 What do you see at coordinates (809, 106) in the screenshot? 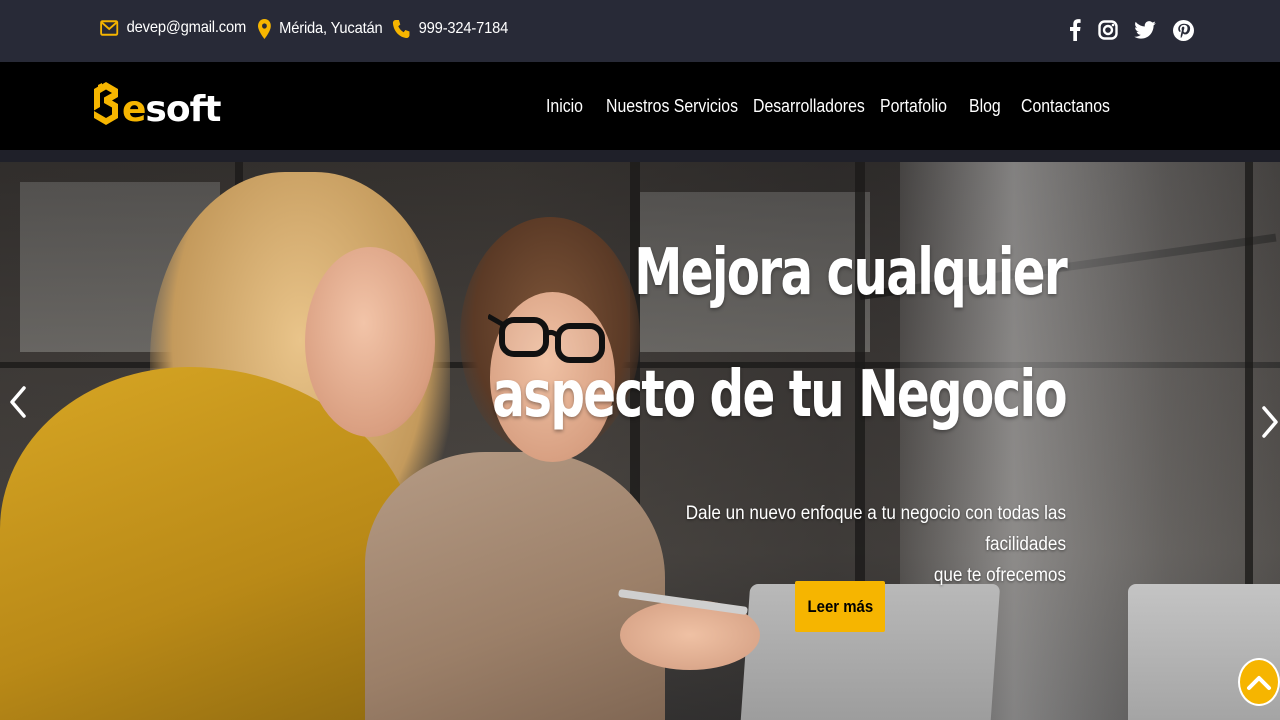
I see `nav-item-desarrolladores: Desarrolladores` at bounding box center [809, 106].